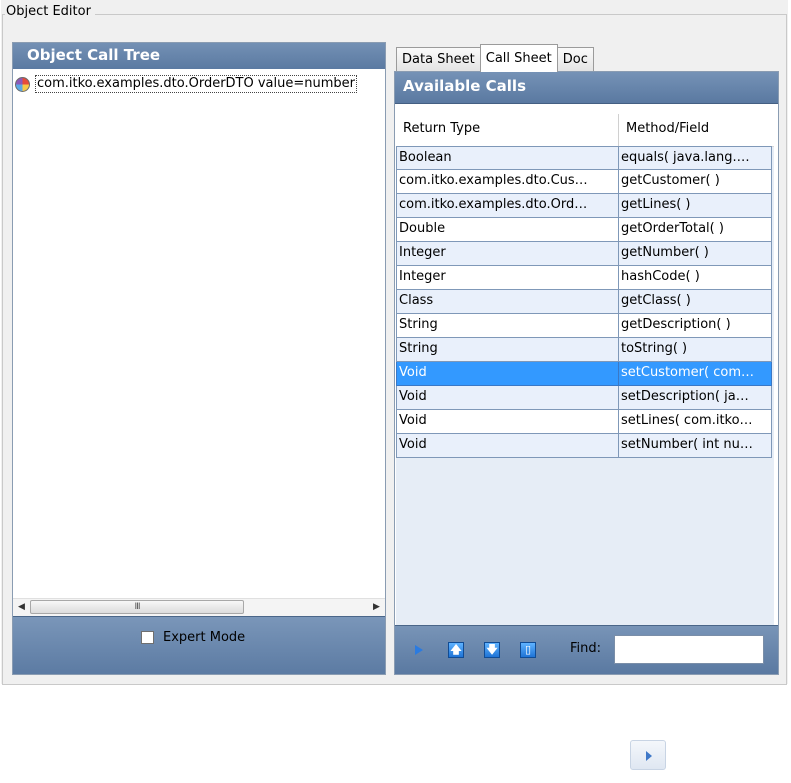 Image resolution: width=791 pixels, height=783 pixels. Describe the element at coordinates (456, 650) in the screenshot. I see `move-up-icon: 🡅` at that location.